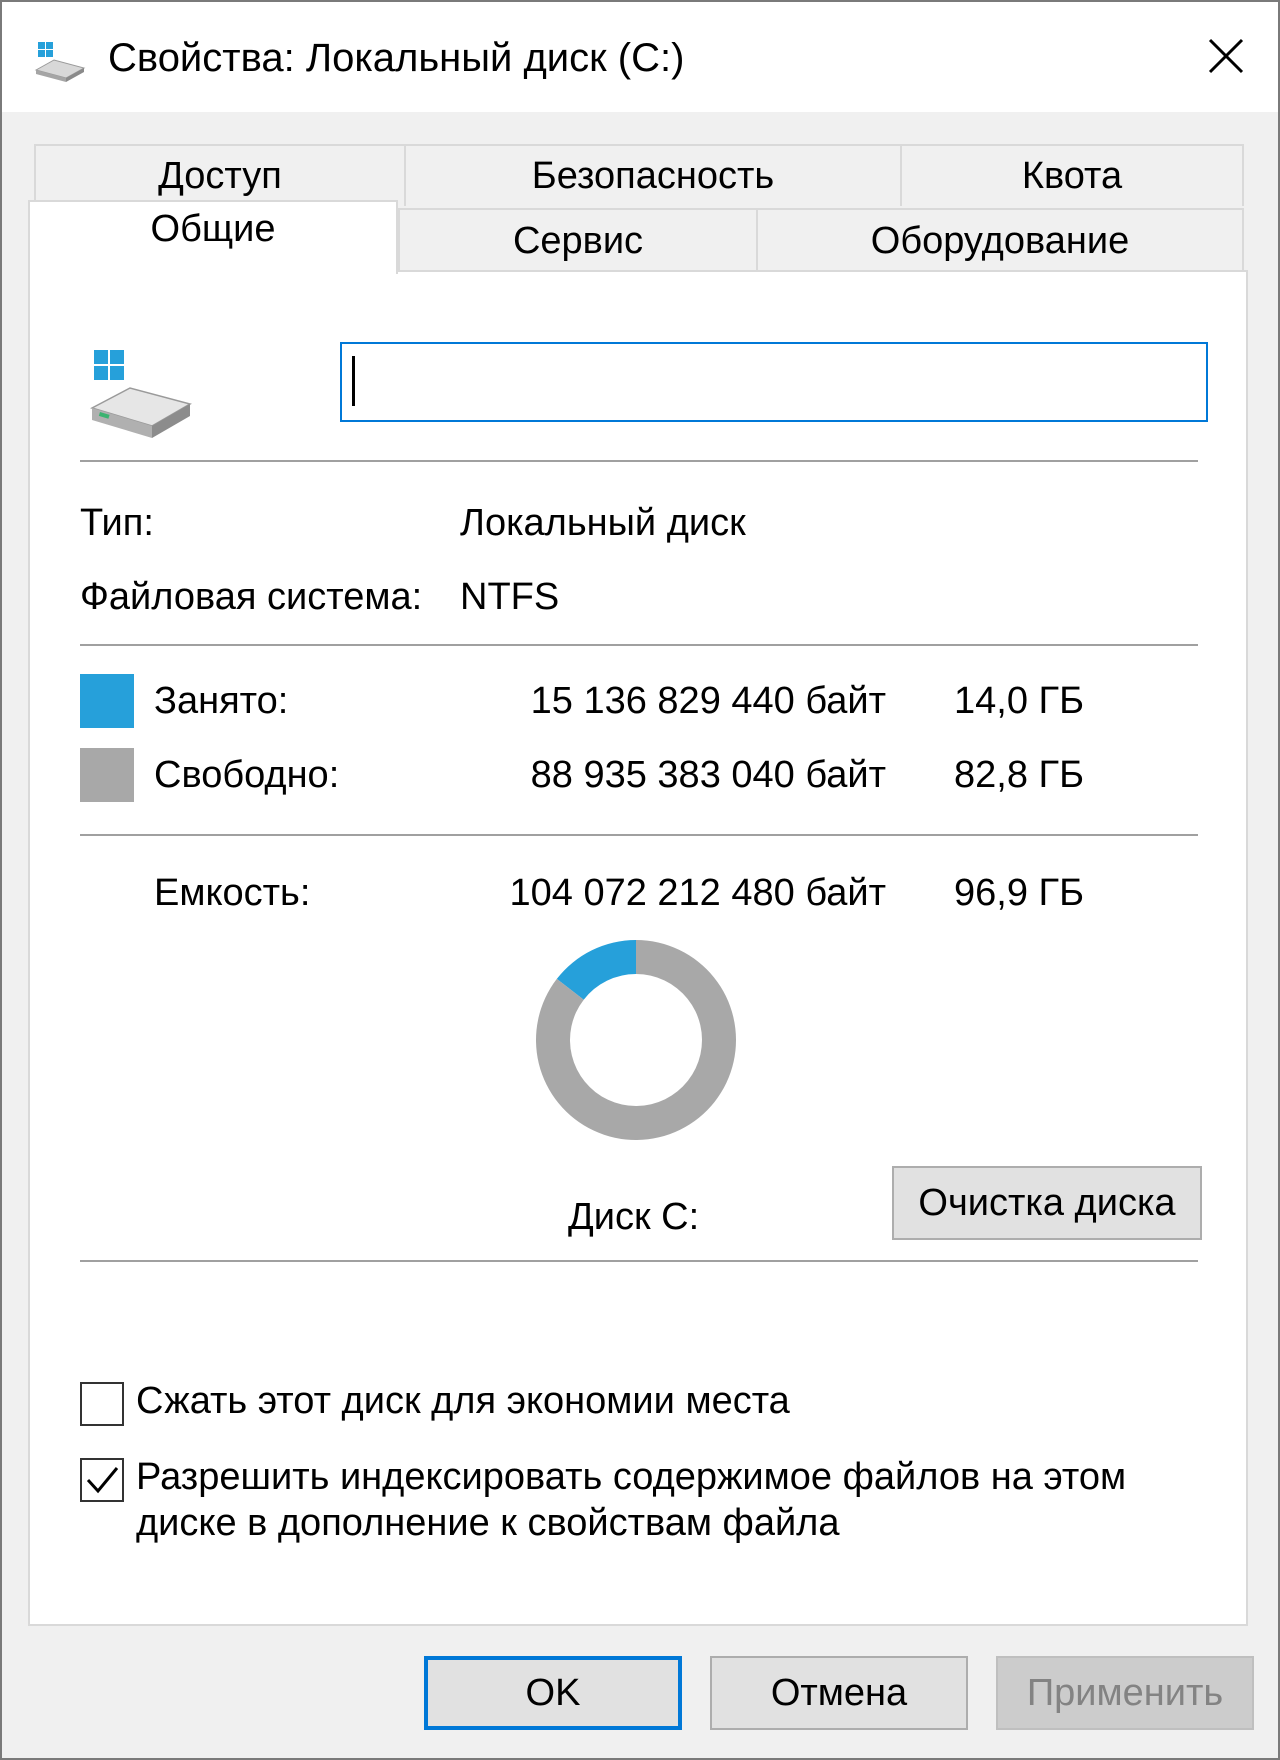  I want to click on text-caret, so click(353, 381).